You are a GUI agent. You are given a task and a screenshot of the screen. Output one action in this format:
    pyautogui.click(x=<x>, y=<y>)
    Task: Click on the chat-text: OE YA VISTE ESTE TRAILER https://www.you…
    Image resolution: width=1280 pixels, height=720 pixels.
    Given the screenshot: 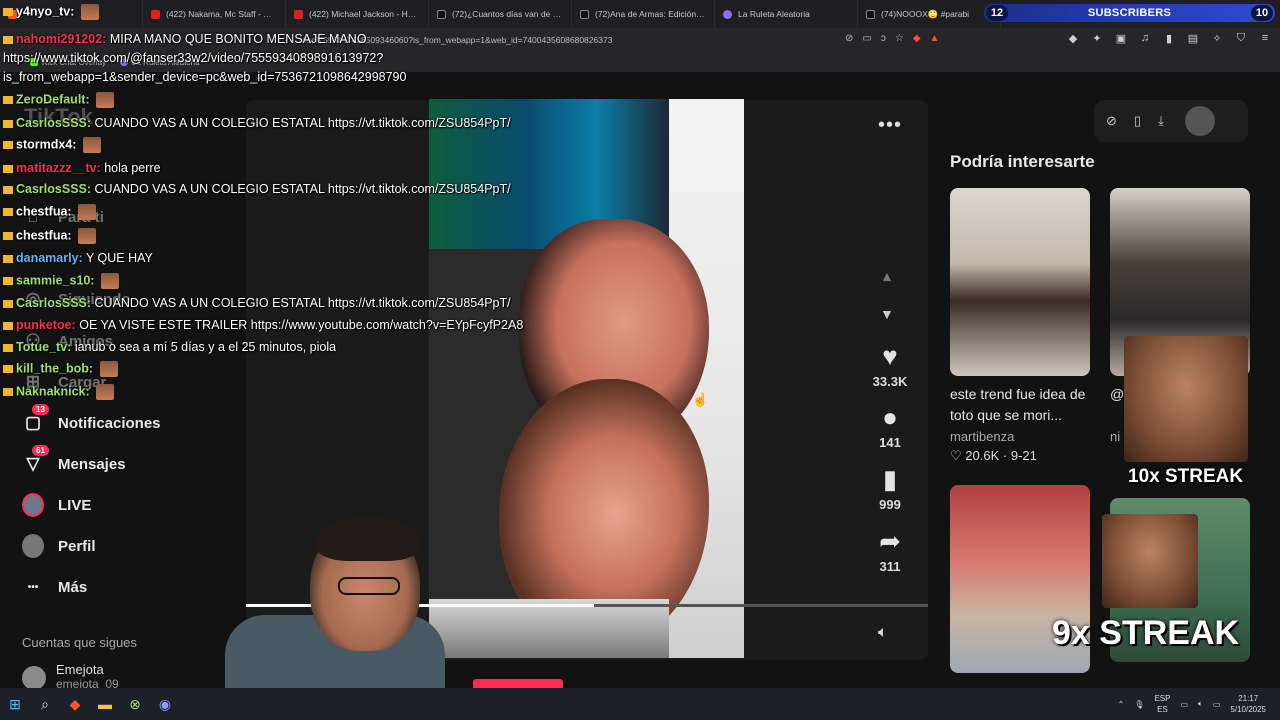 What is the action you would take?
    pyautogui.click(x=301, y=325)
    